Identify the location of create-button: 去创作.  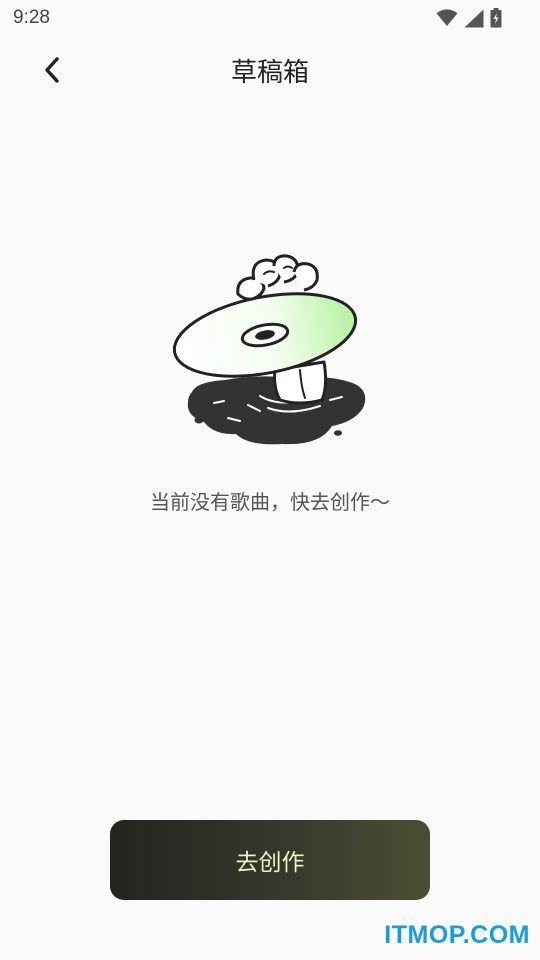
(270, 860).